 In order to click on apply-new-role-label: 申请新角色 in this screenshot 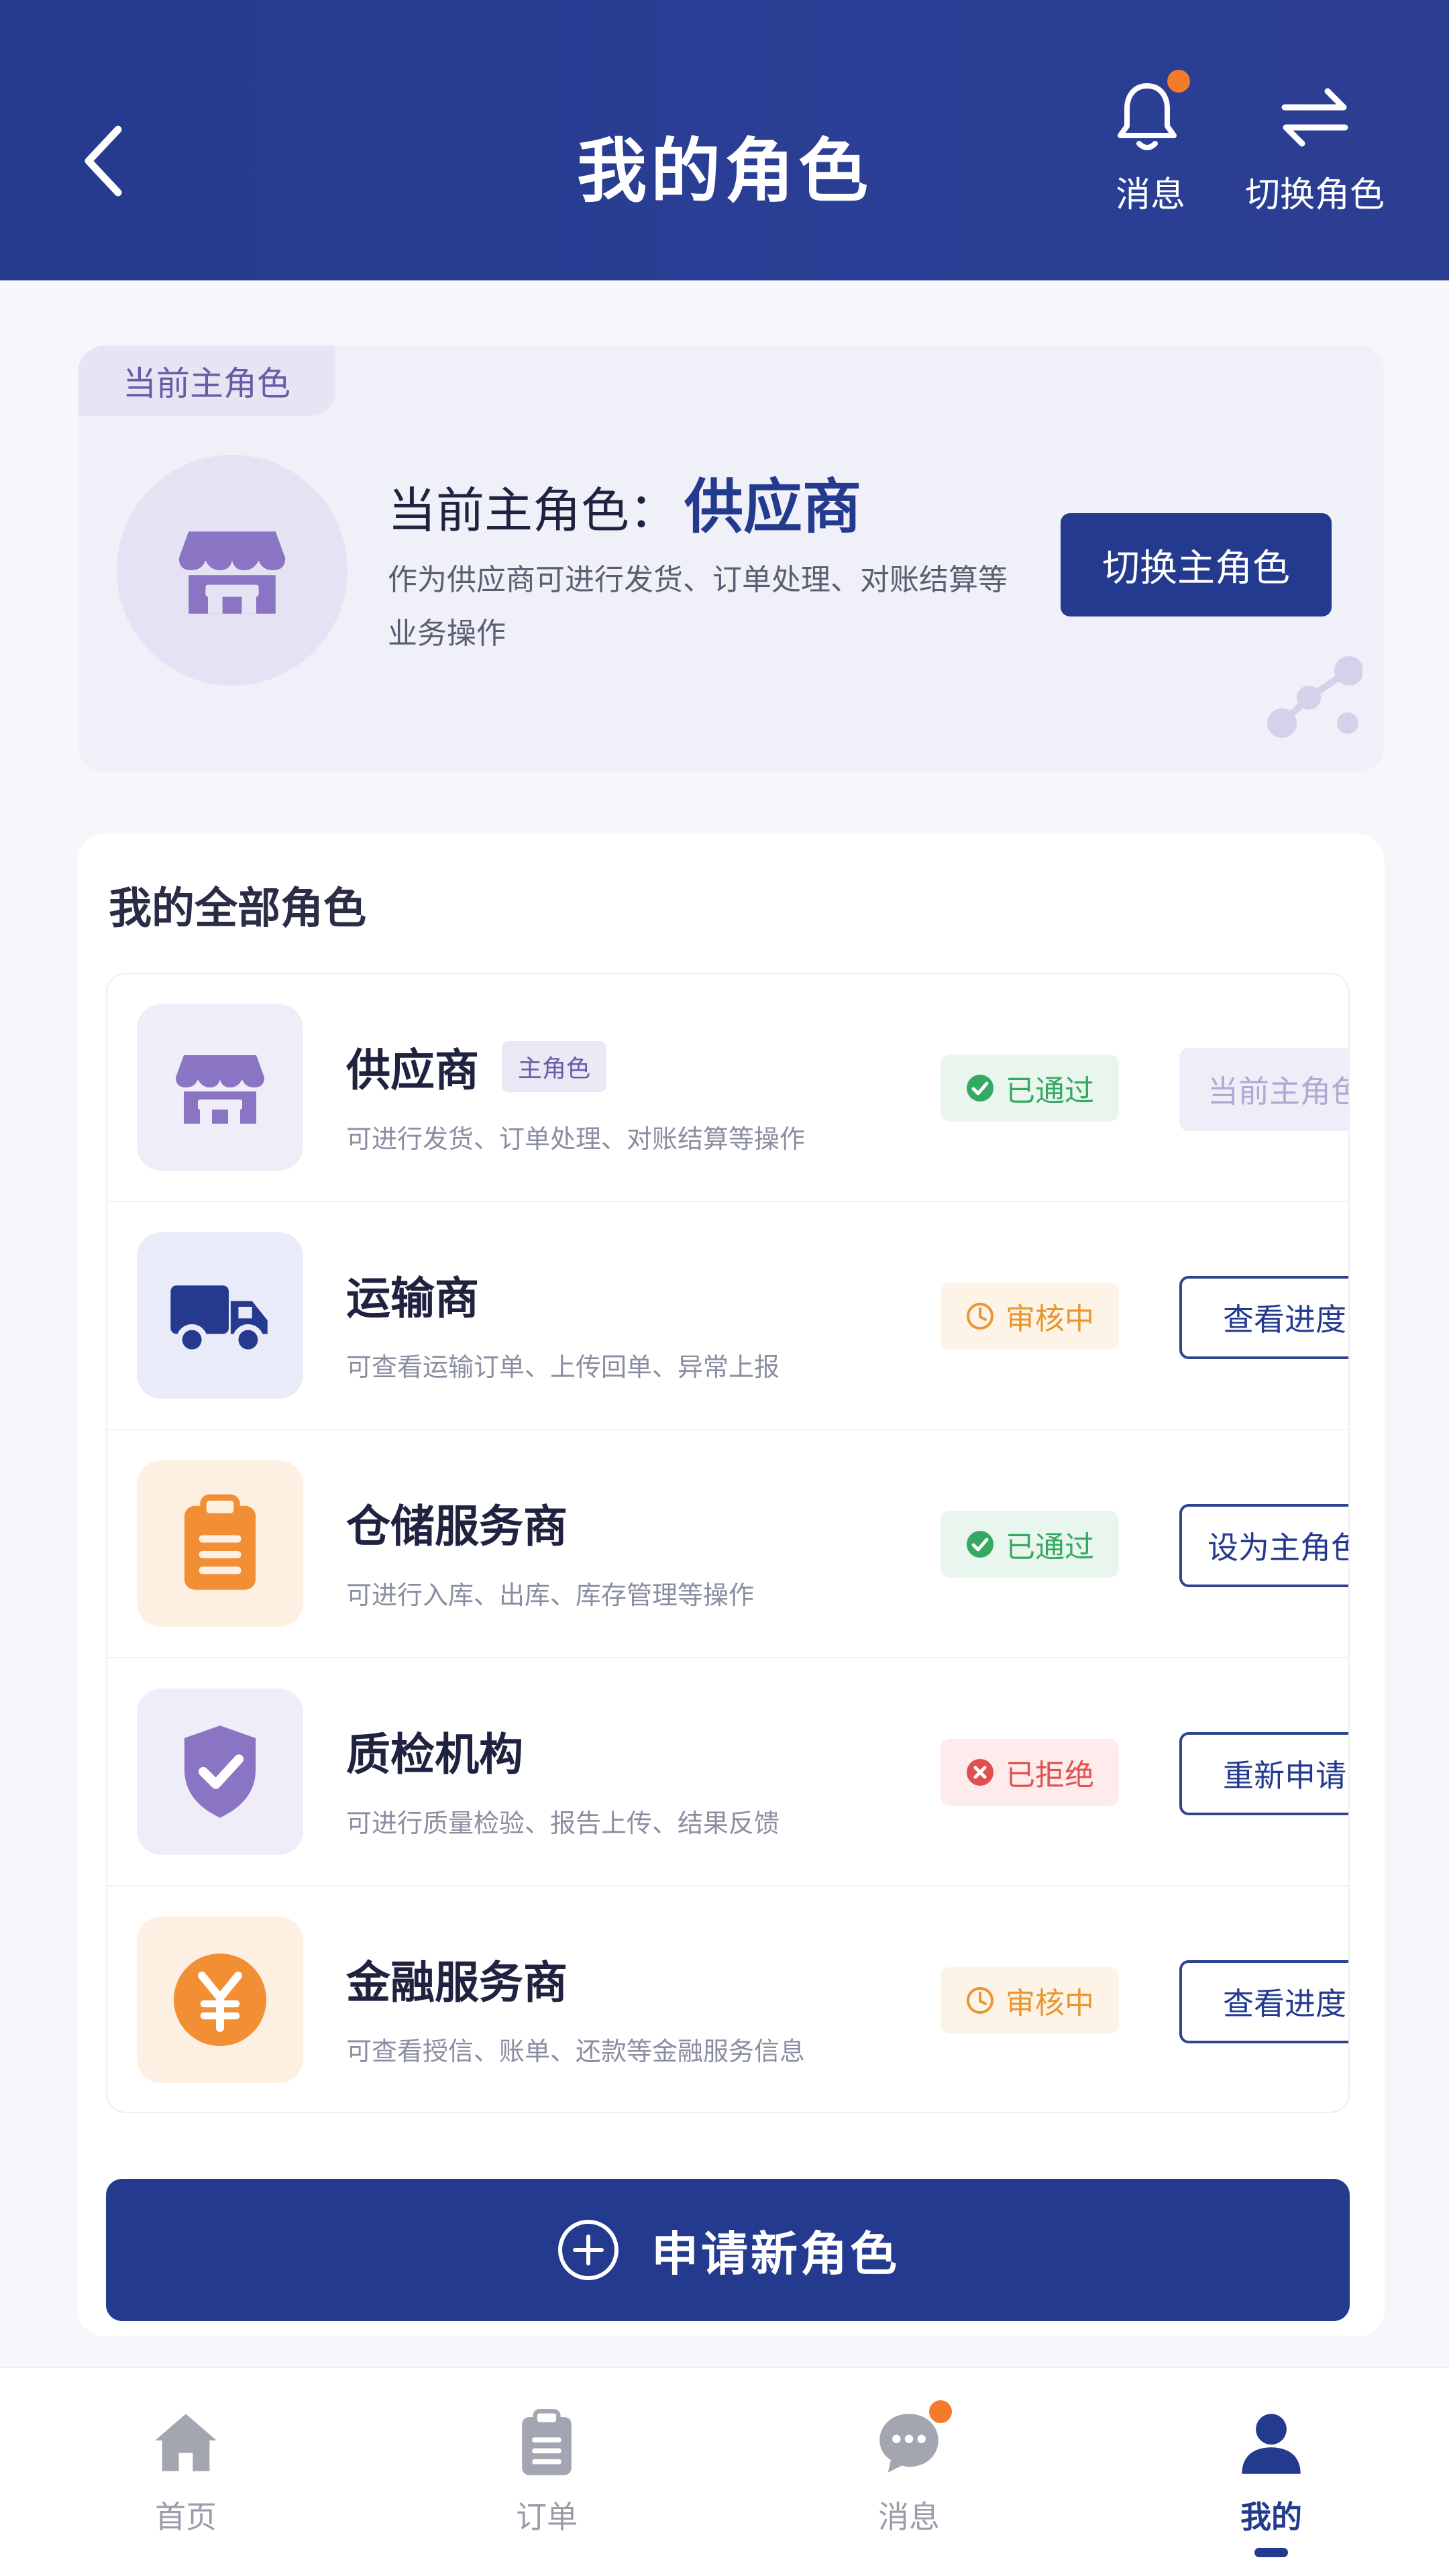, I will do `click(775, 2254)`.